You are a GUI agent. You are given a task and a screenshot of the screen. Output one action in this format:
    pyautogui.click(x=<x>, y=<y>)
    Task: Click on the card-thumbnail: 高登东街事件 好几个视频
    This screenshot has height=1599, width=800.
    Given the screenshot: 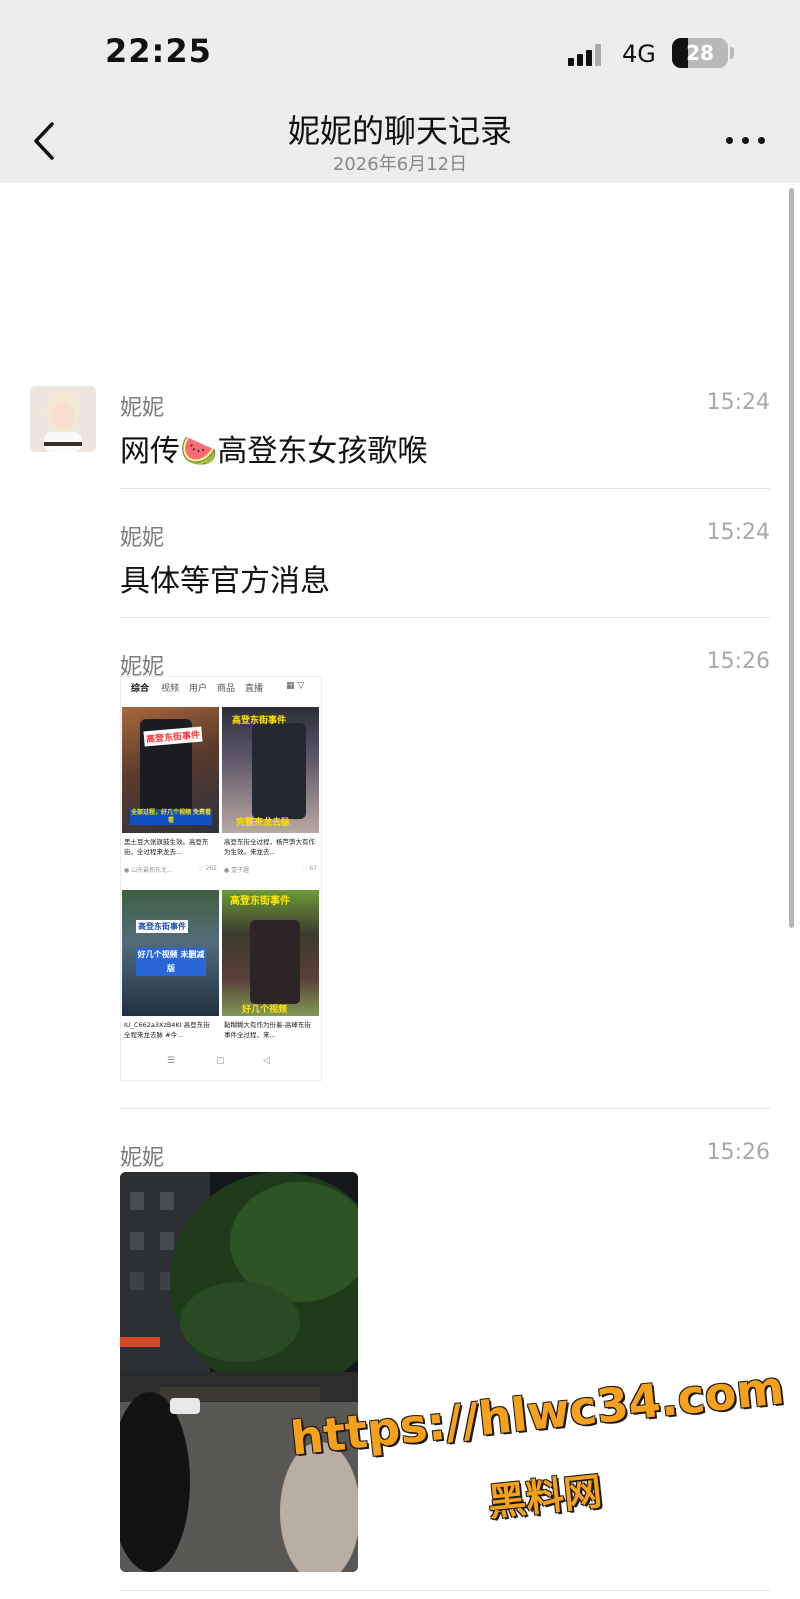 What is the action you would take?
    pyautogui.click(x=270, y=953)
    